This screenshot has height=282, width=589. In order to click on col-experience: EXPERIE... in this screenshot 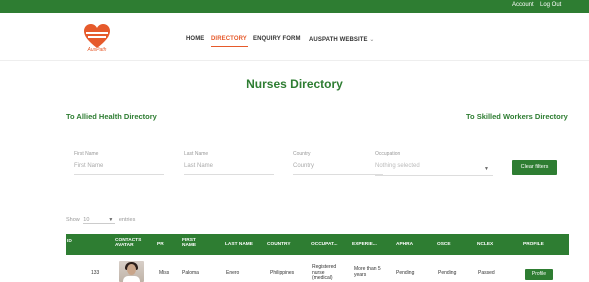, I will do `click(364, 244)`.